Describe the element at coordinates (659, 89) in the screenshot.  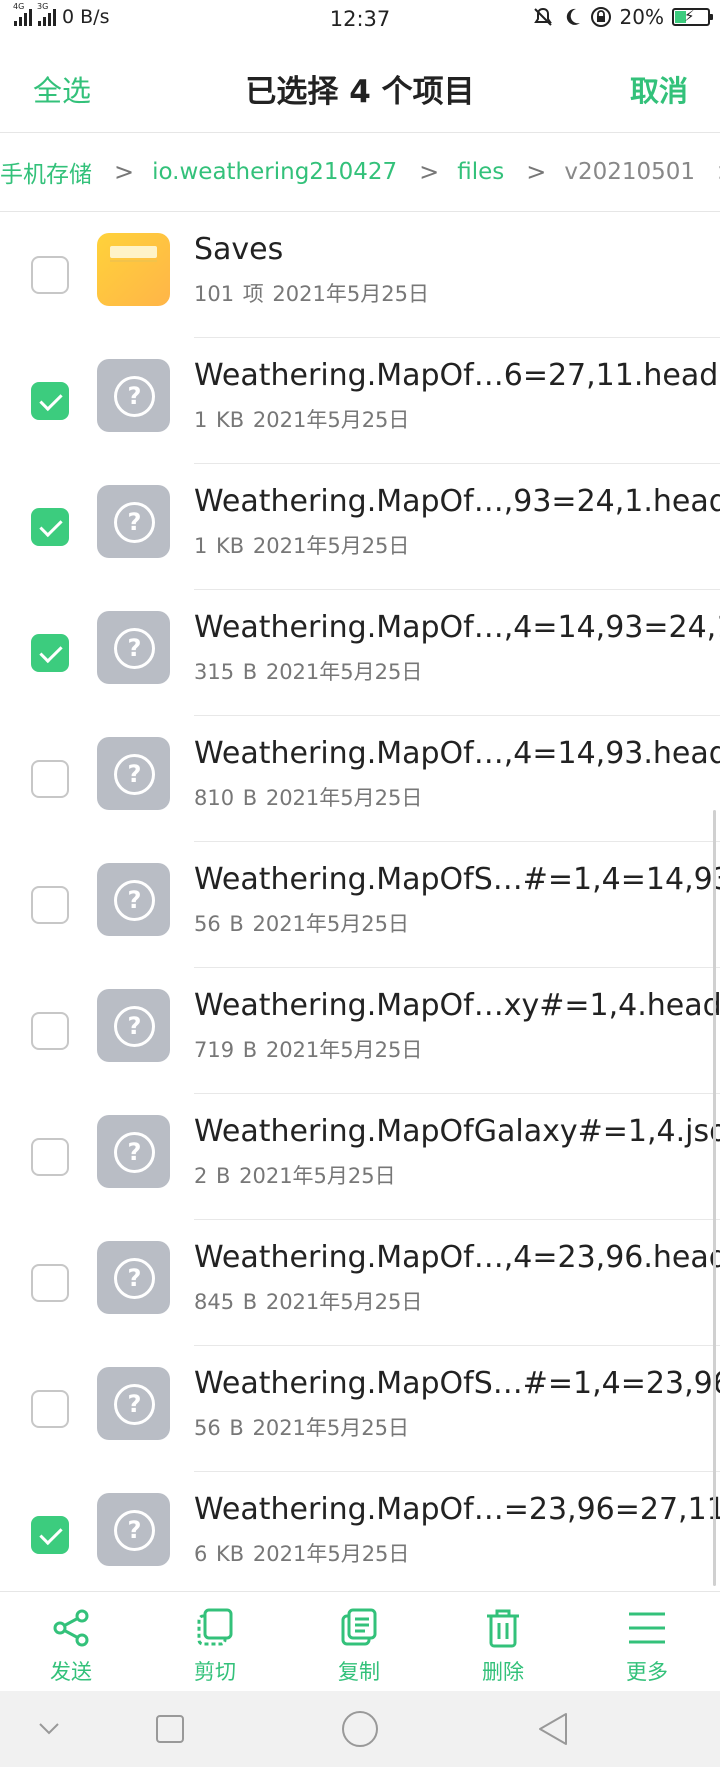
I see `cancel-button: 取消` at that location.